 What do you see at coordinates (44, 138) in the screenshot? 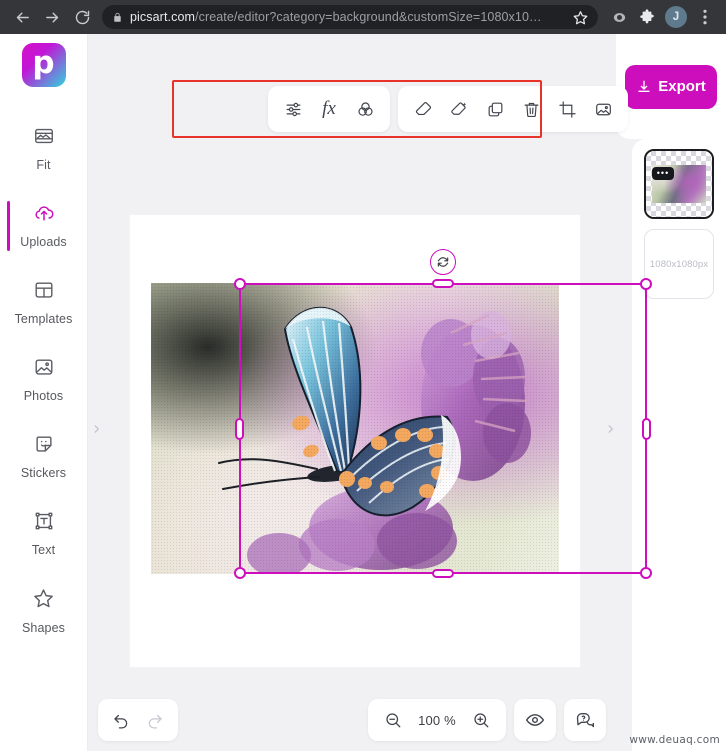
I see `fit-image-icon` at bounding box center [44, 138].